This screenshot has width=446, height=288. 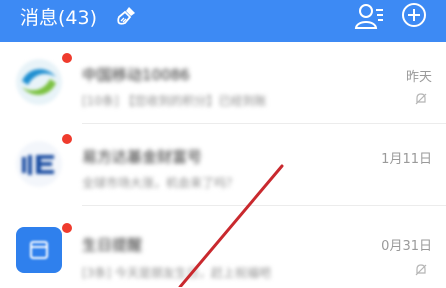 What do you see at coordinates (174, 101) in the screenshot?
I see `message-preview: [10条] 【您收到的积分】已经到账` at bounding box center [174, 101].